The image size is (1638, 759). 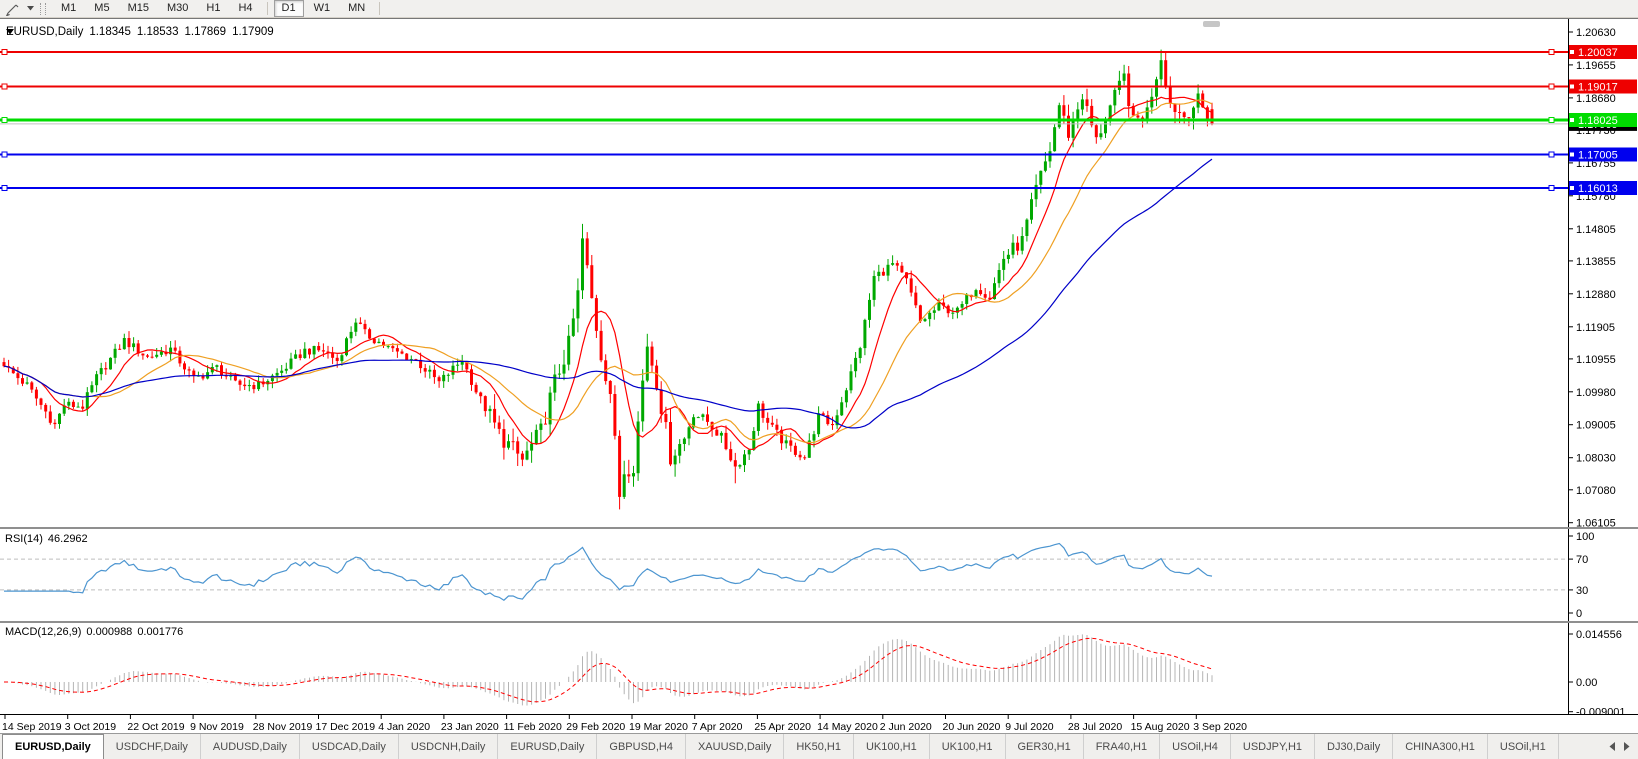 I want to click on rsi-name: RSI(14), so click(x=24, y=539).